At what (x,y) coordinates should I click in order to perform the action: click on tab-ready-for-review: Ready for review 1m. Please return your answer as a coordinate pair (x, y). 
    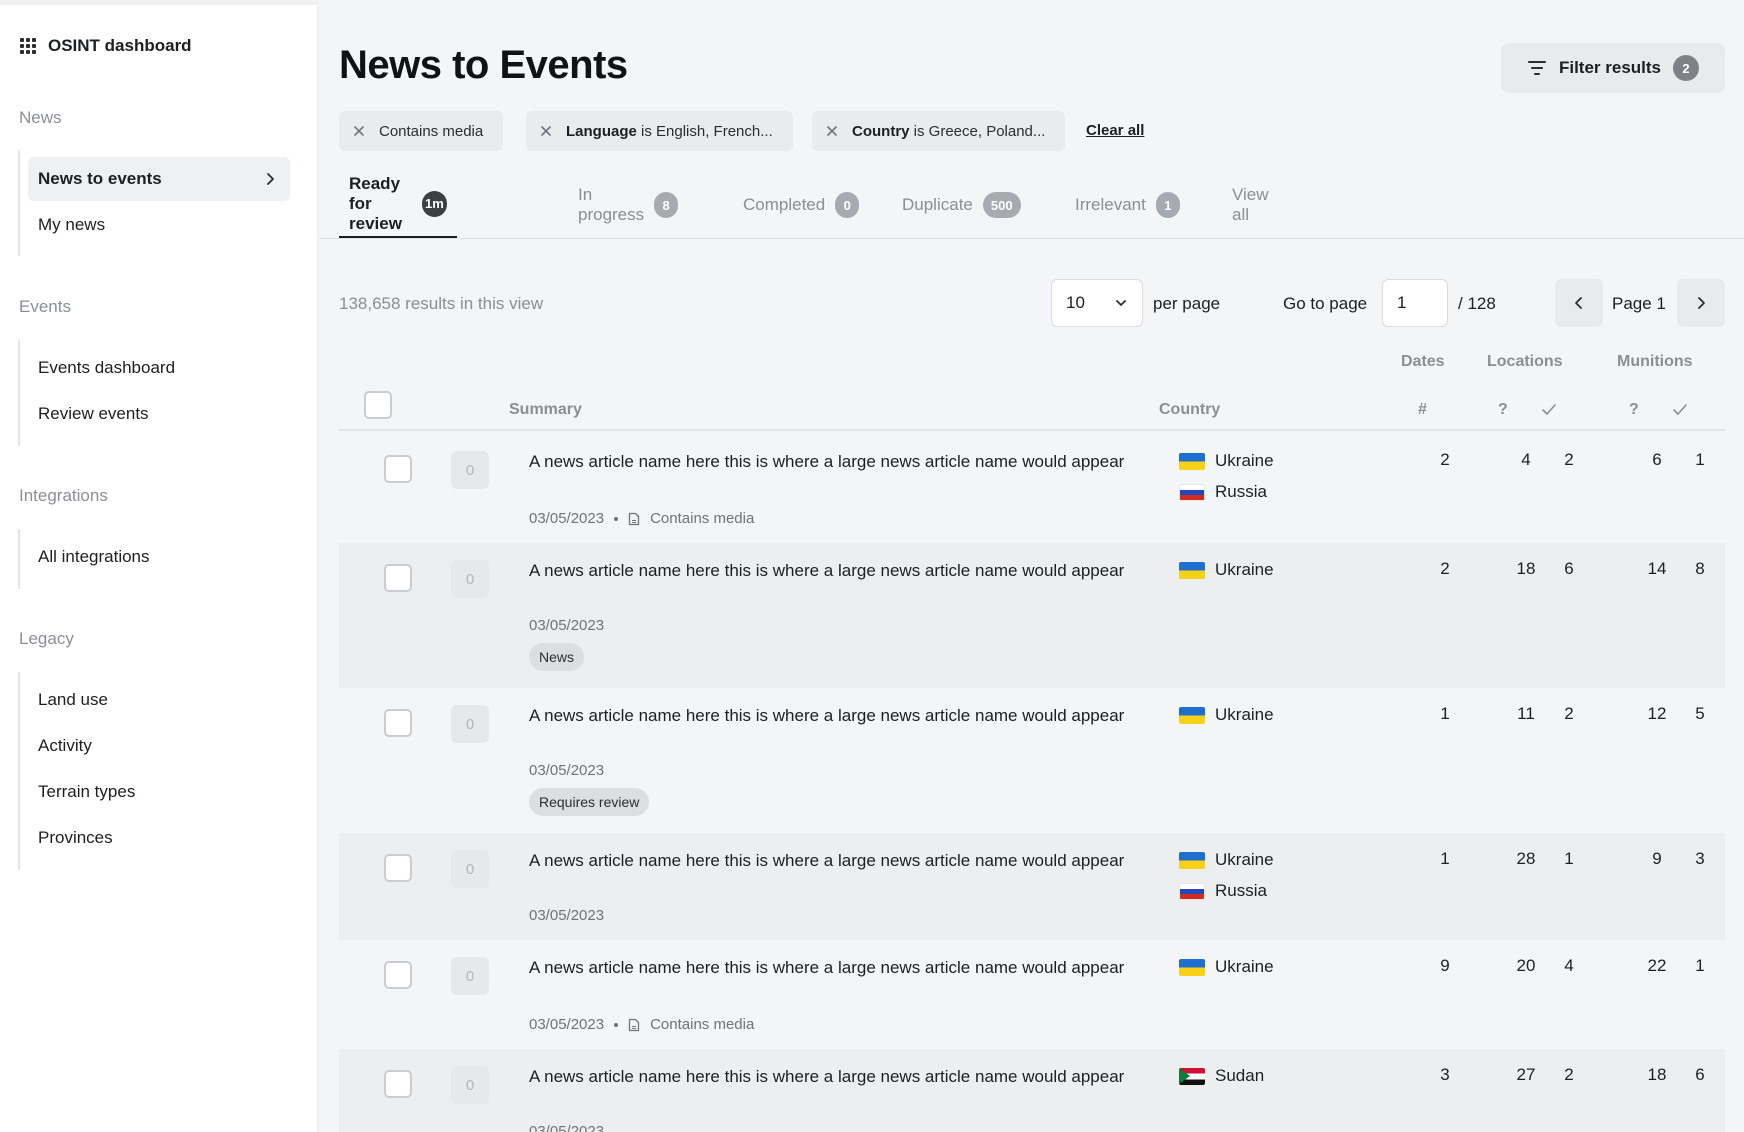
    Looking at the image, I should click on (398, 205).